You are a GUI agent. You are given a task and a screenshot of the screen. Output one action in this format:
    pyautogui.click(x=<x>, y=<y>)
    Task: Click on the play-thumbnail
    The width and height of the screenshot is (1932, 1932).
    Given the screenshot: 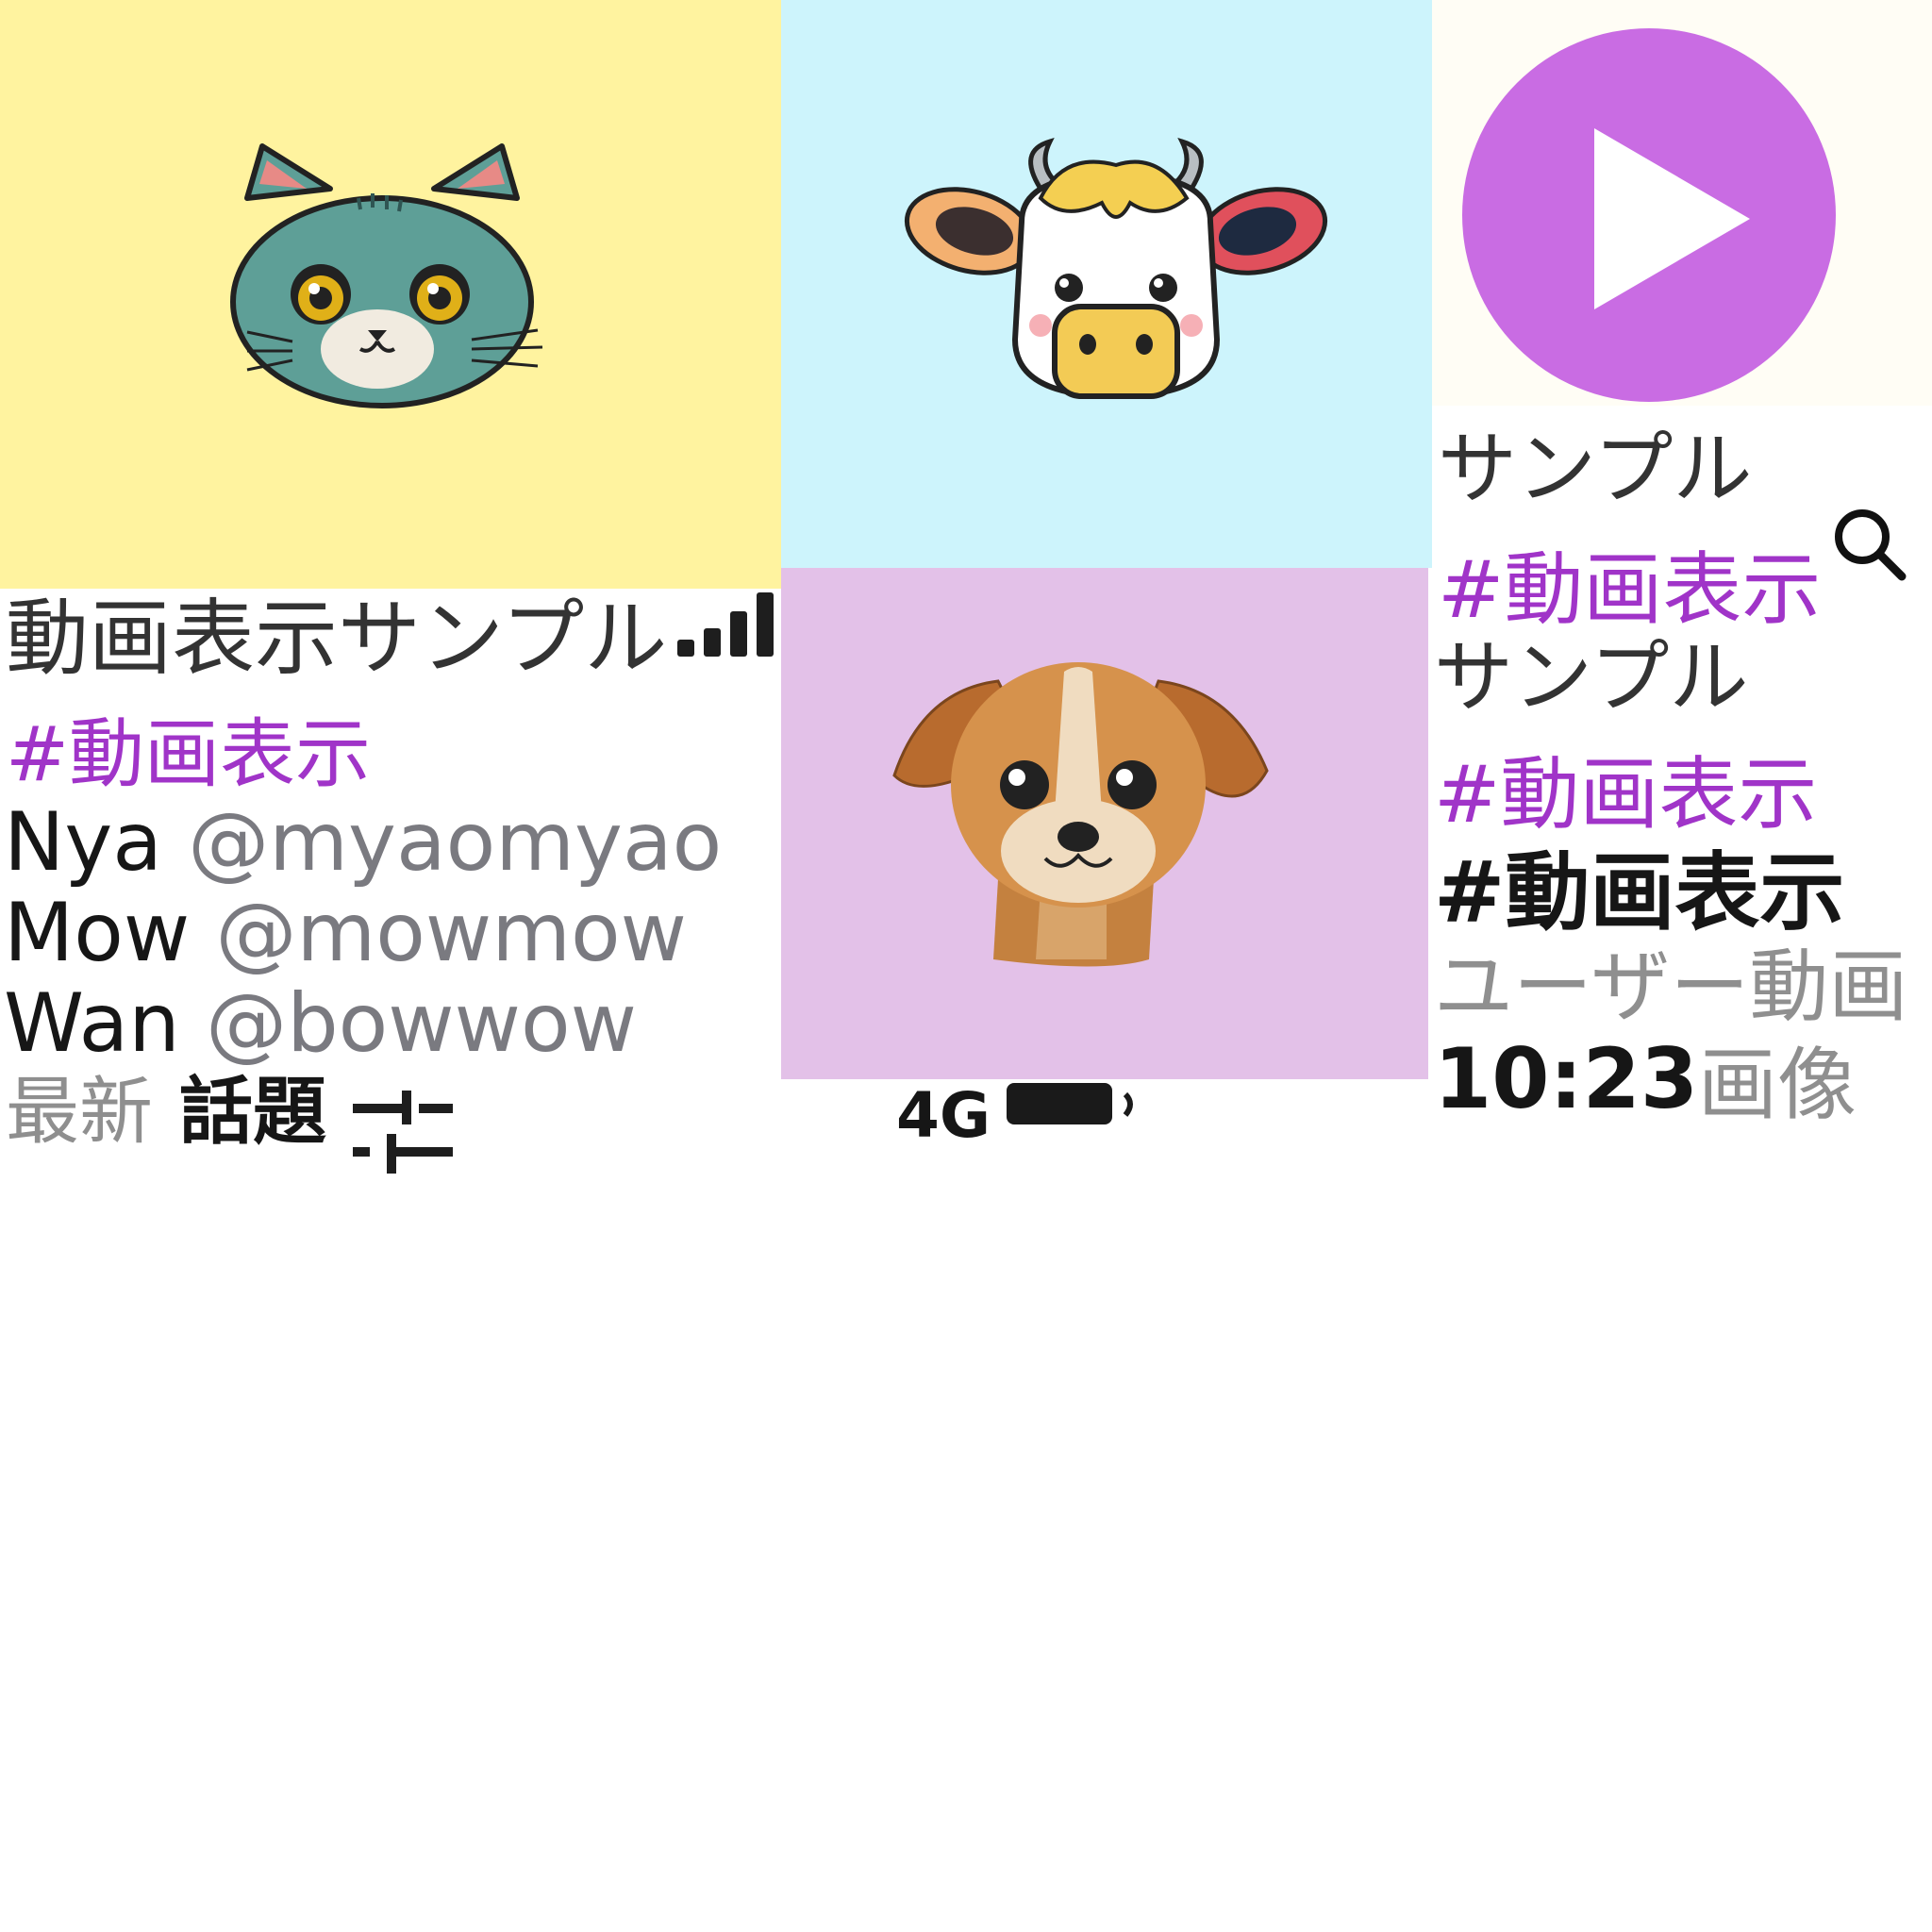 What is the action you would take?
    pyautogui.click(x=1682, y=203)
    